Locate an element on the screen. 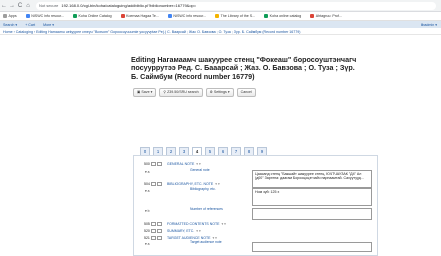 The width and height of the screenshot is (441, 256). bookmark-item: Koha online catalog is located at coordinates (282, 16).